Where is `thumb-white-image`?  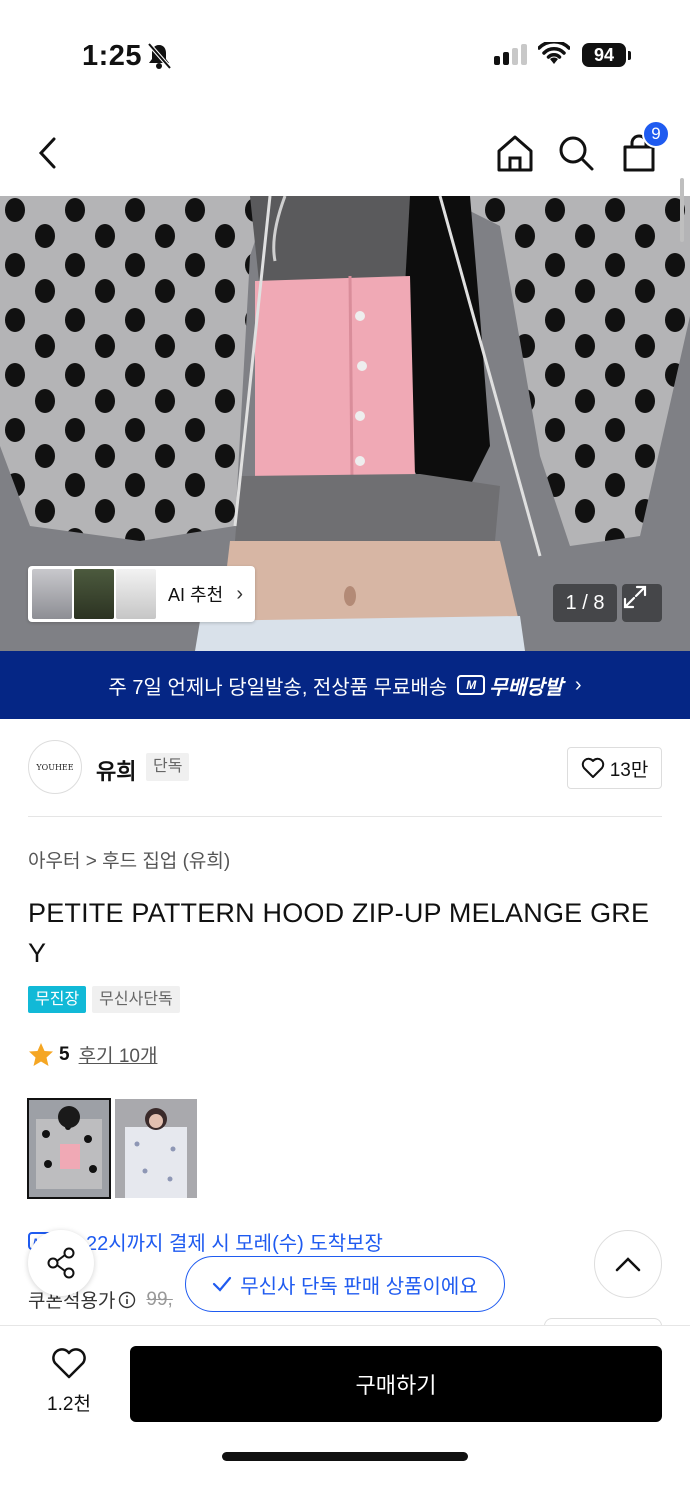
thumb-white-image is located at coordinates (156, 1148).